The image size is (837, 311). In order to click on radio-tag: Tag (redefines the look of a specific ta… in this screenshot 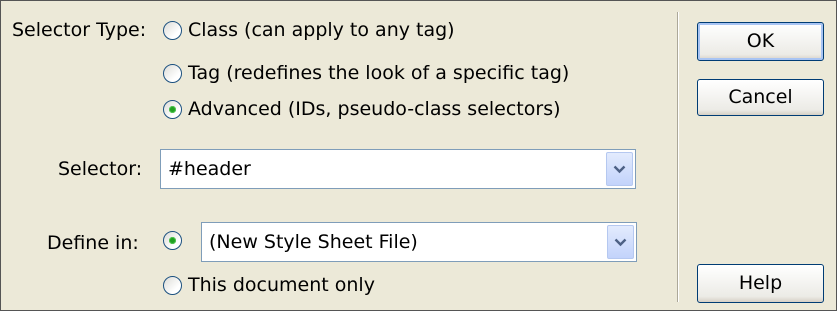, I will do `click(366, 73)`.